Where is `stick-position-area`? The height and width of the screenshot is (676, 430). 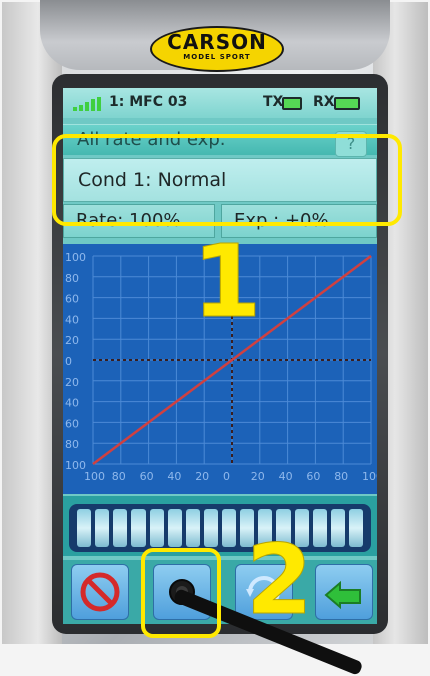 stick-position-area is located at coordinates (220, 526).